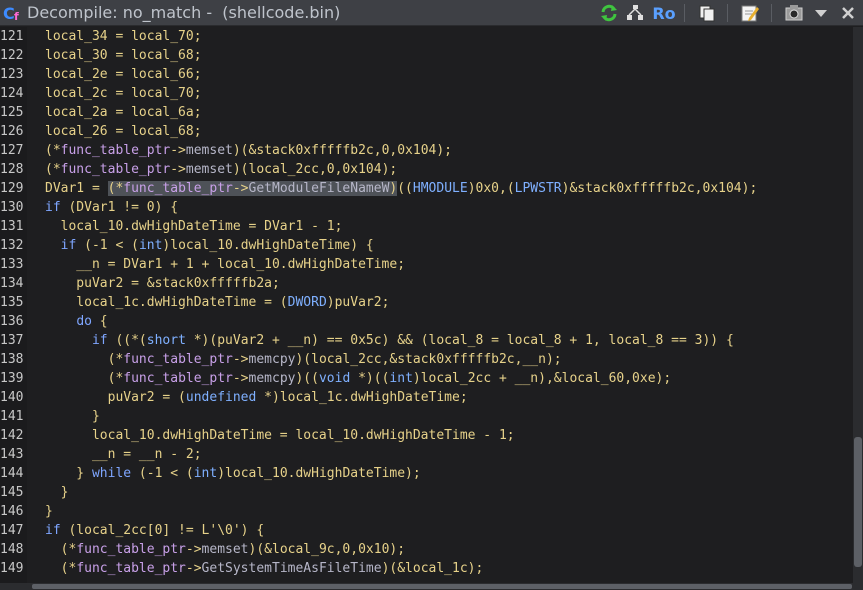 The height and width of the screenshot is (590, 863). Describe the element at coordinates (12, 511) in the screenshot. I see `line-number: 146` at that location.